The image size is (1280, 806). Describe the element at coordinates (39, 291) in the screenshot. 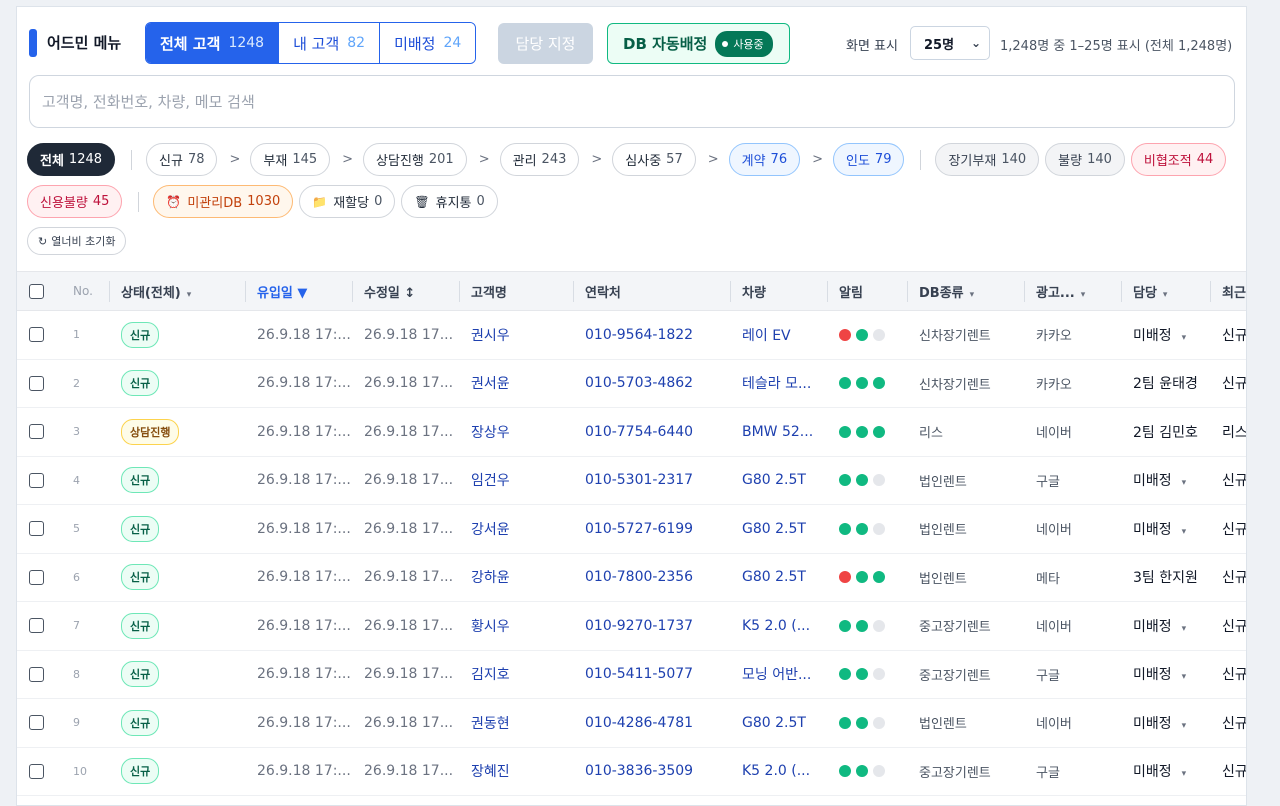

I see `column-header-cb` at that location.